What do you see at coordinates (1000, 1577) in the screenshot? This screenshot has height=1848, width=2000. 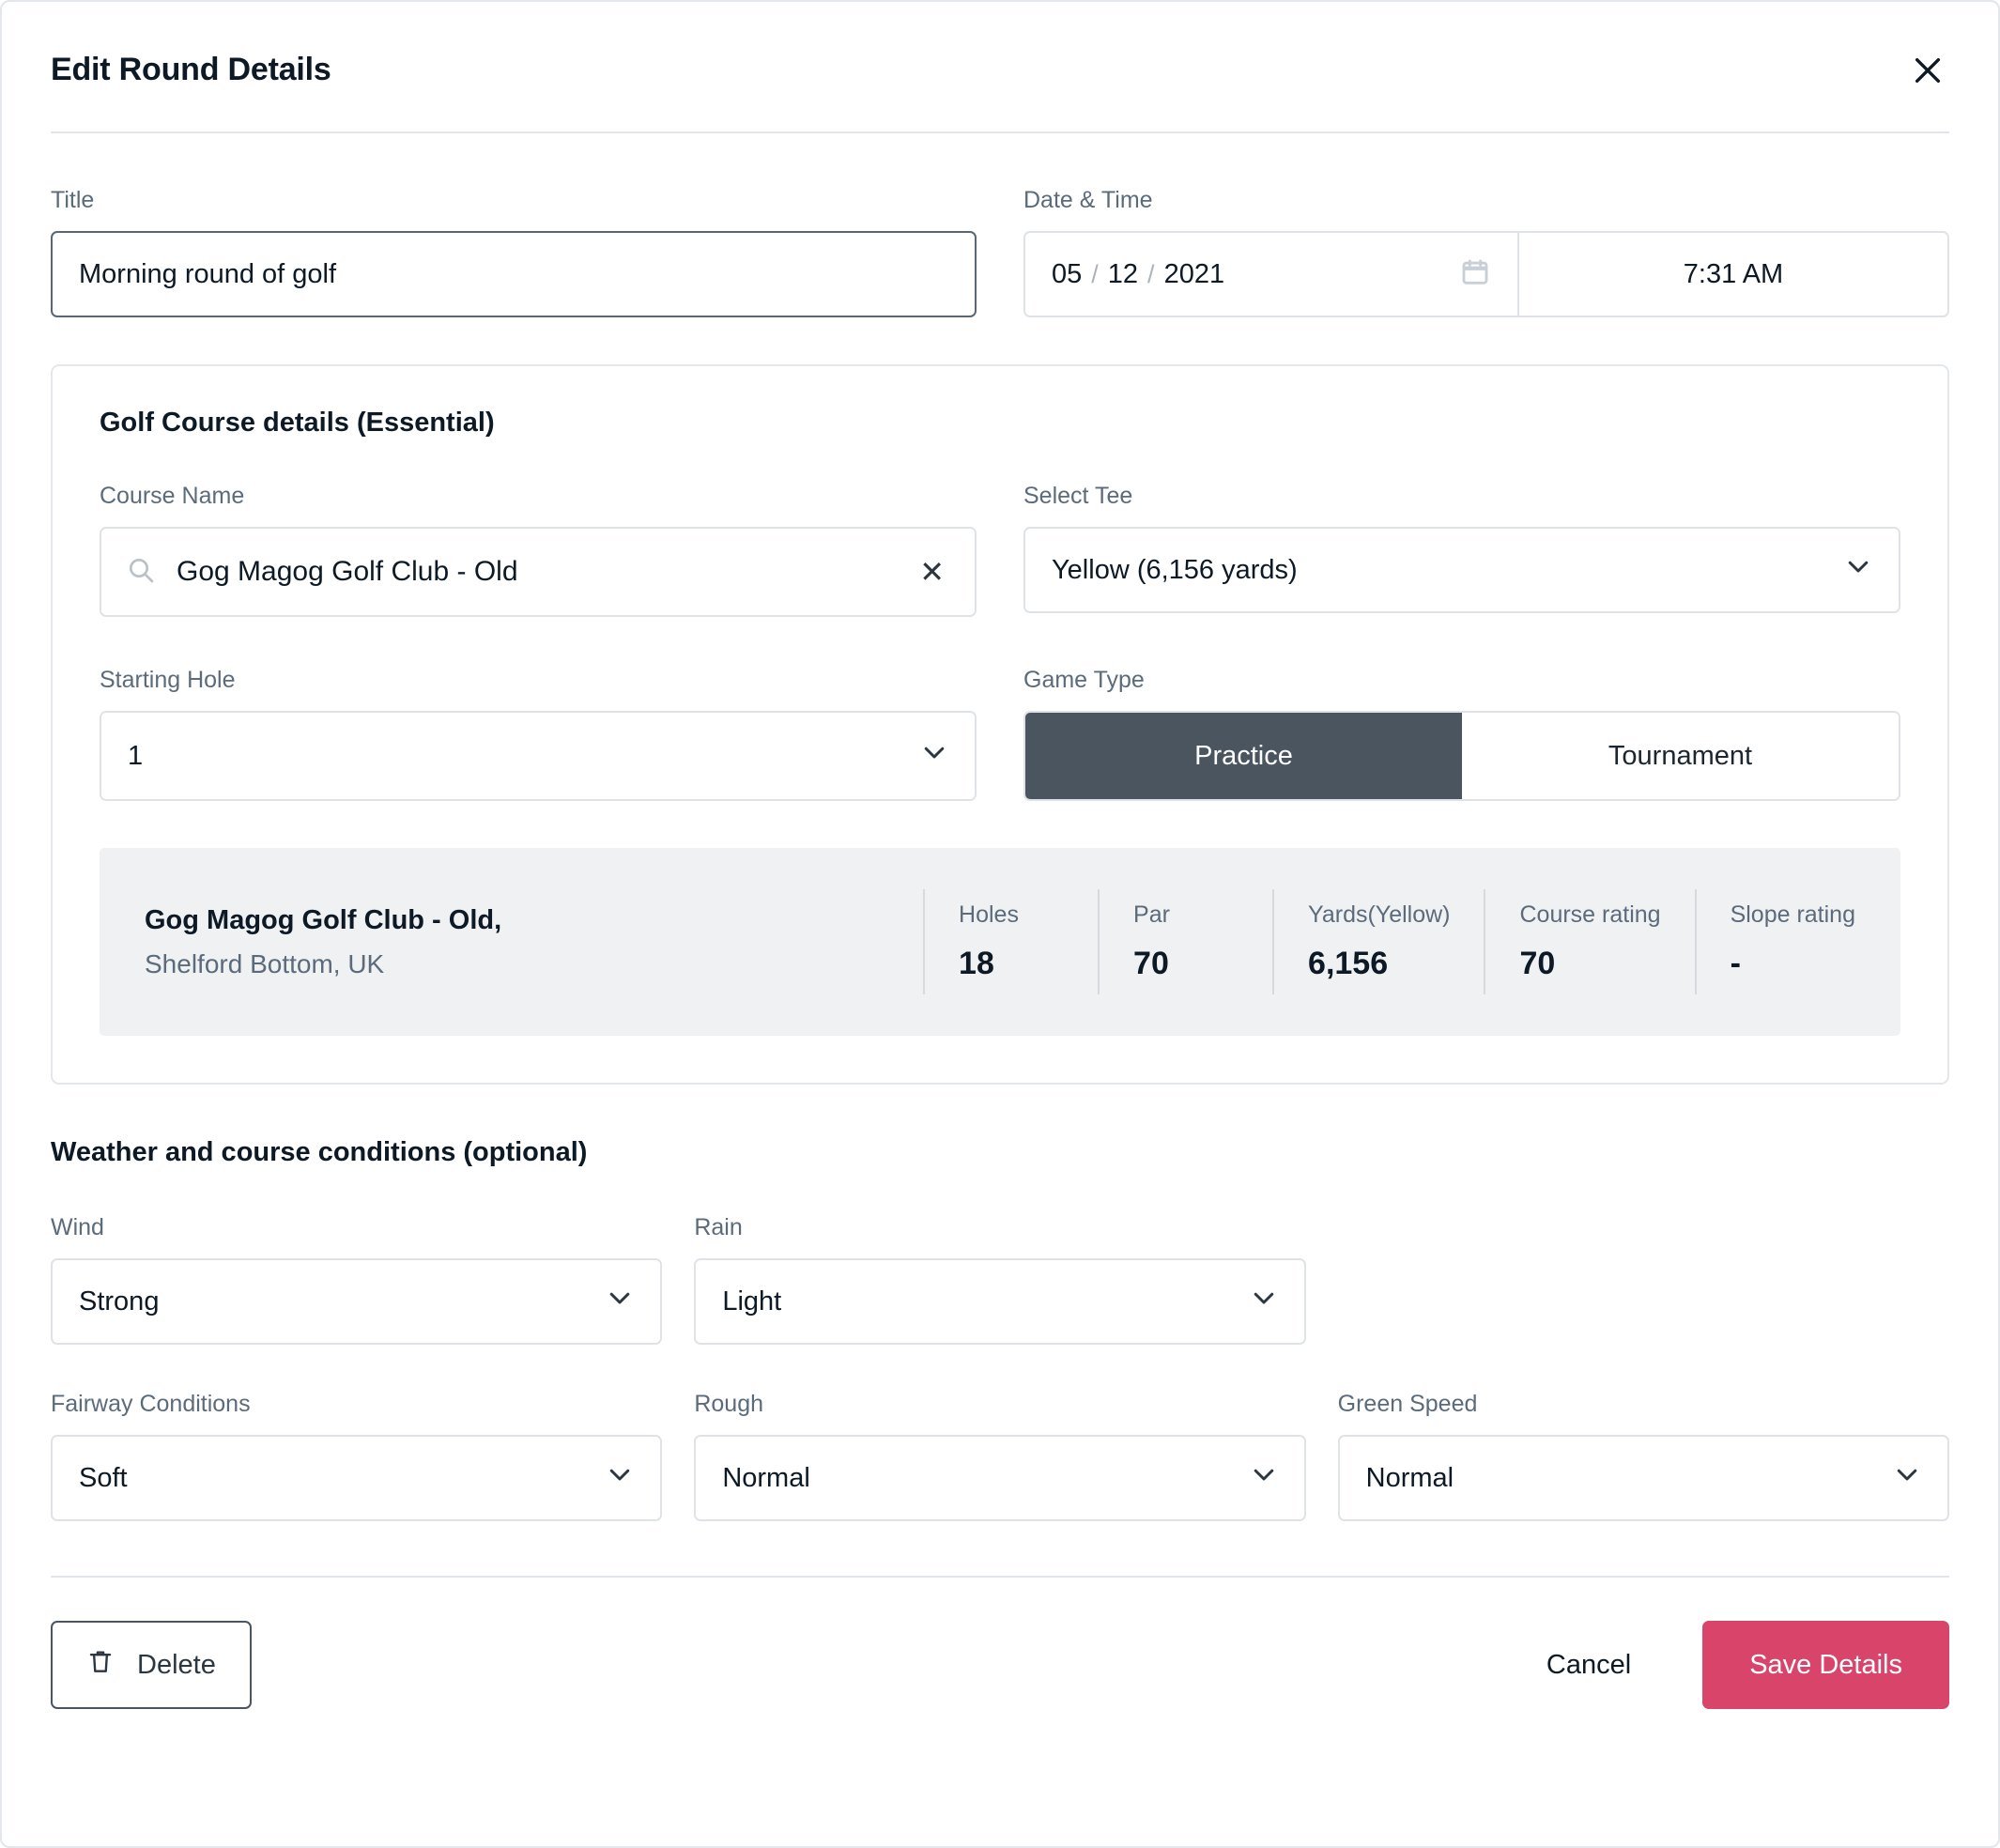 I see `footer-divider` at bounding box center [1000, 1577].